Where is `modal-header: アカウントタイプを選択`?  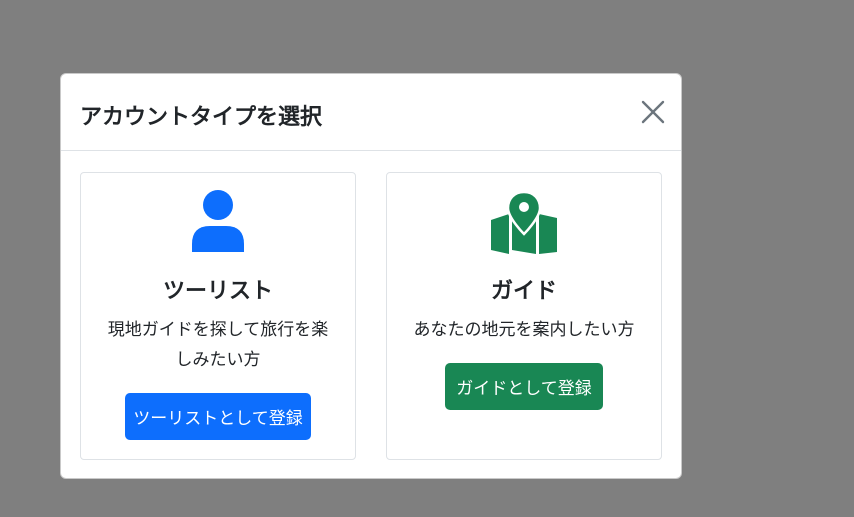 modal-header: アカウントタイプを選択 is located at coordinates (371, 112).